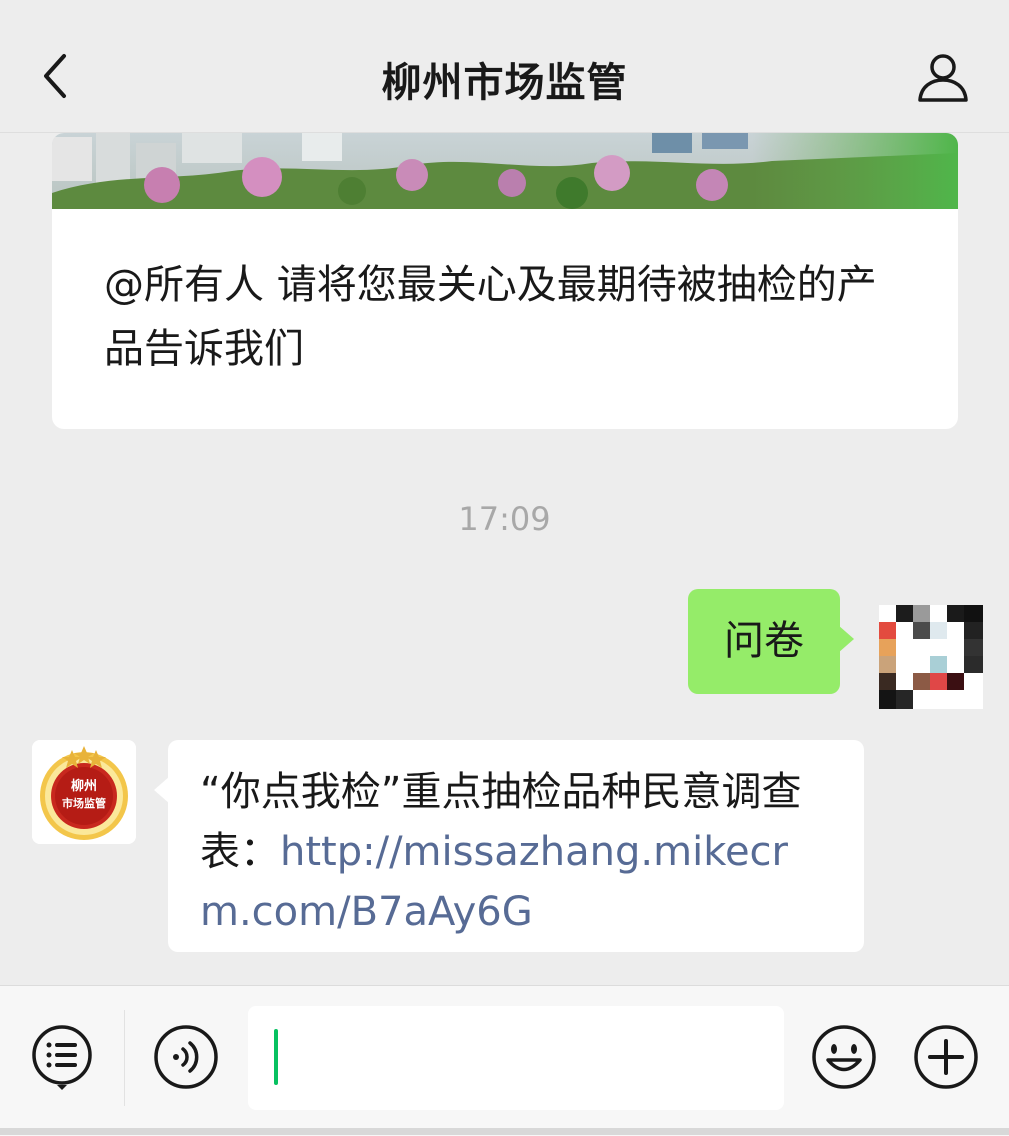 This screenshot has width=1009, height=1136. I want to click on chat-title: 柳州市场监管, so click(504, 83).